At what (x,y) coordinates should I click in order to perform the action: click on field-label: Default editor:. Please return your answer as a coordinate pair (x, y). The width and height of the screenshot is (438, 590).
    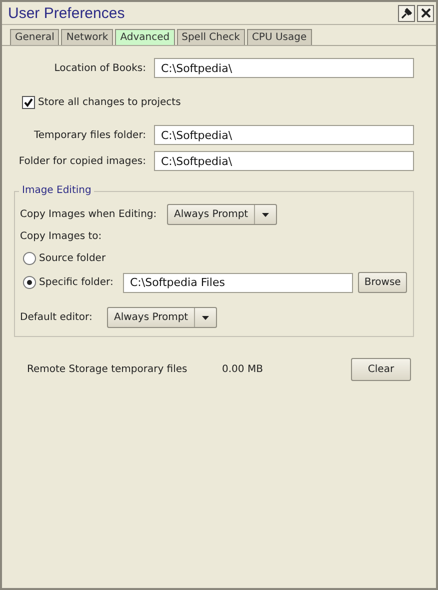
    Looking at the image, I should click on (57, 317).